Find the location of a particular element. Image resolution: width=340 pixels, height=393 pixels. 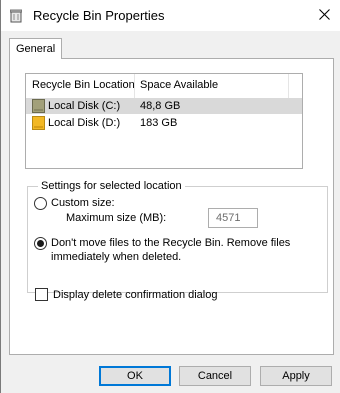

column-header-space: Space Available is located at coordinates (179, 85).